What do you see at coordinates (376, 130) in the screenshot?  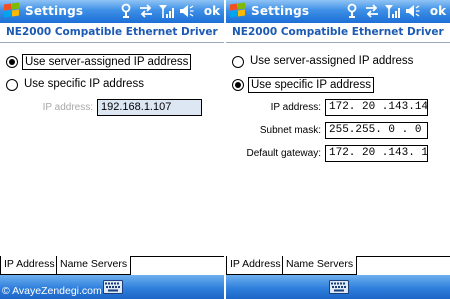 I see `subnet-mask-input: 255.255. 0 . 0` at bounding box center [376, 130].